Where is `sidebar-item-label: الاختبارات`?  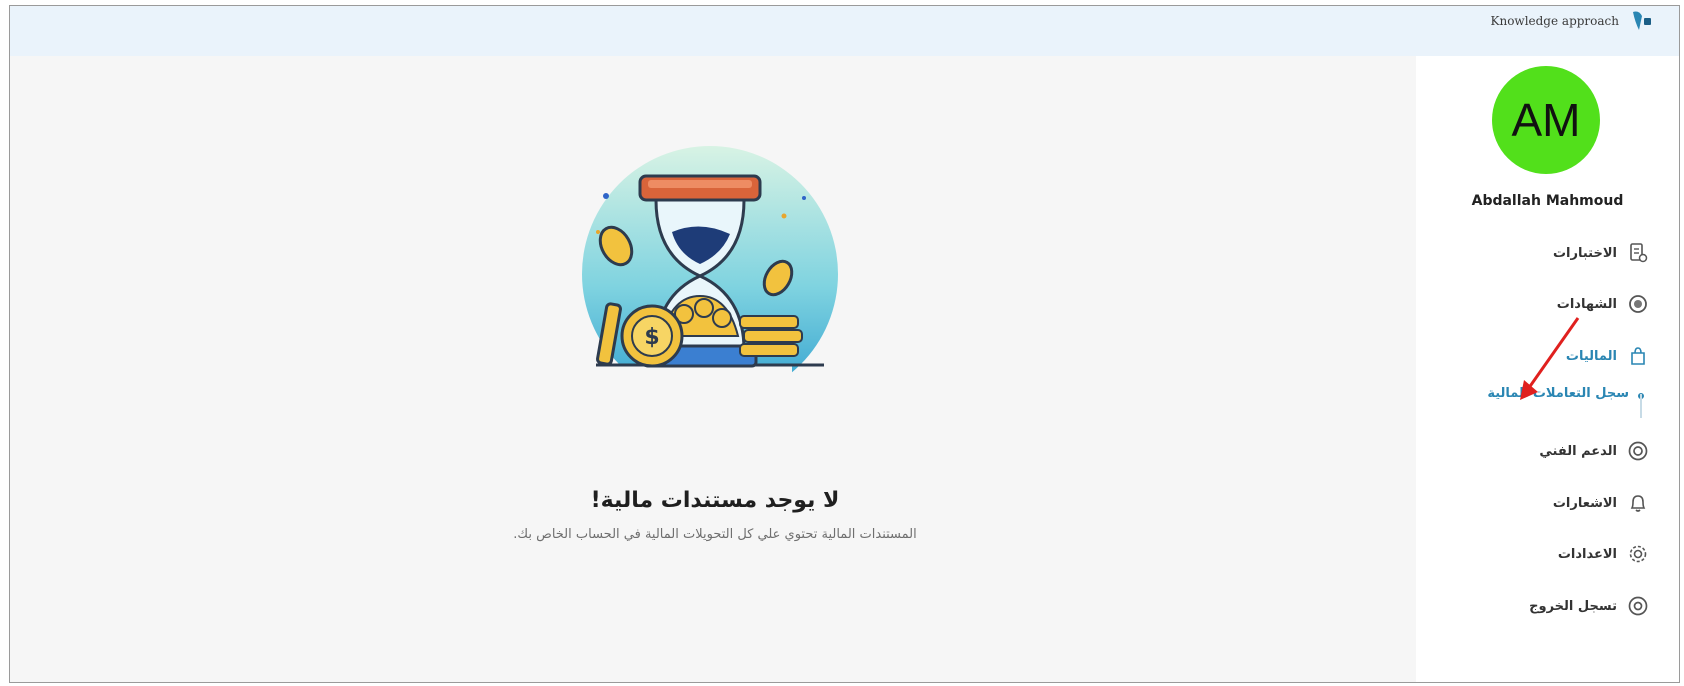
sidebar-item-label: الاختبارات is located at coordinates (1584, 253).